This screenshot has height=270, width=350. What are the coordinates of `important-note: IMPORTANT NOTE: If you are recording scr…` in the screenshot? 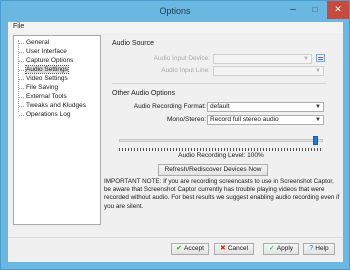 It's located at (222, 194).